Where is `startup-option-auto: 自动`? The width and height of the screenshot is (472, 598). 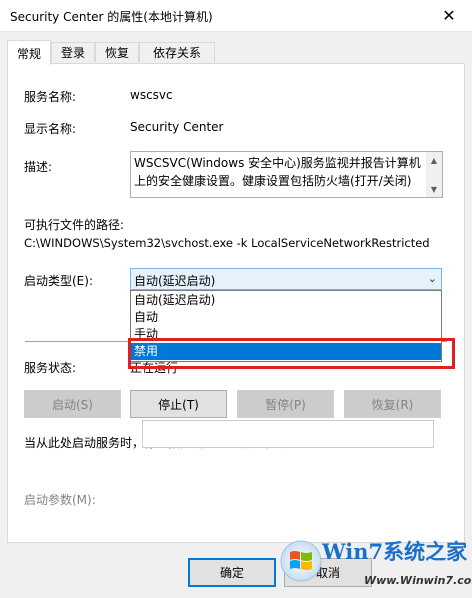
startup-option-auto: 自动 is located at coordinates (286, 317).